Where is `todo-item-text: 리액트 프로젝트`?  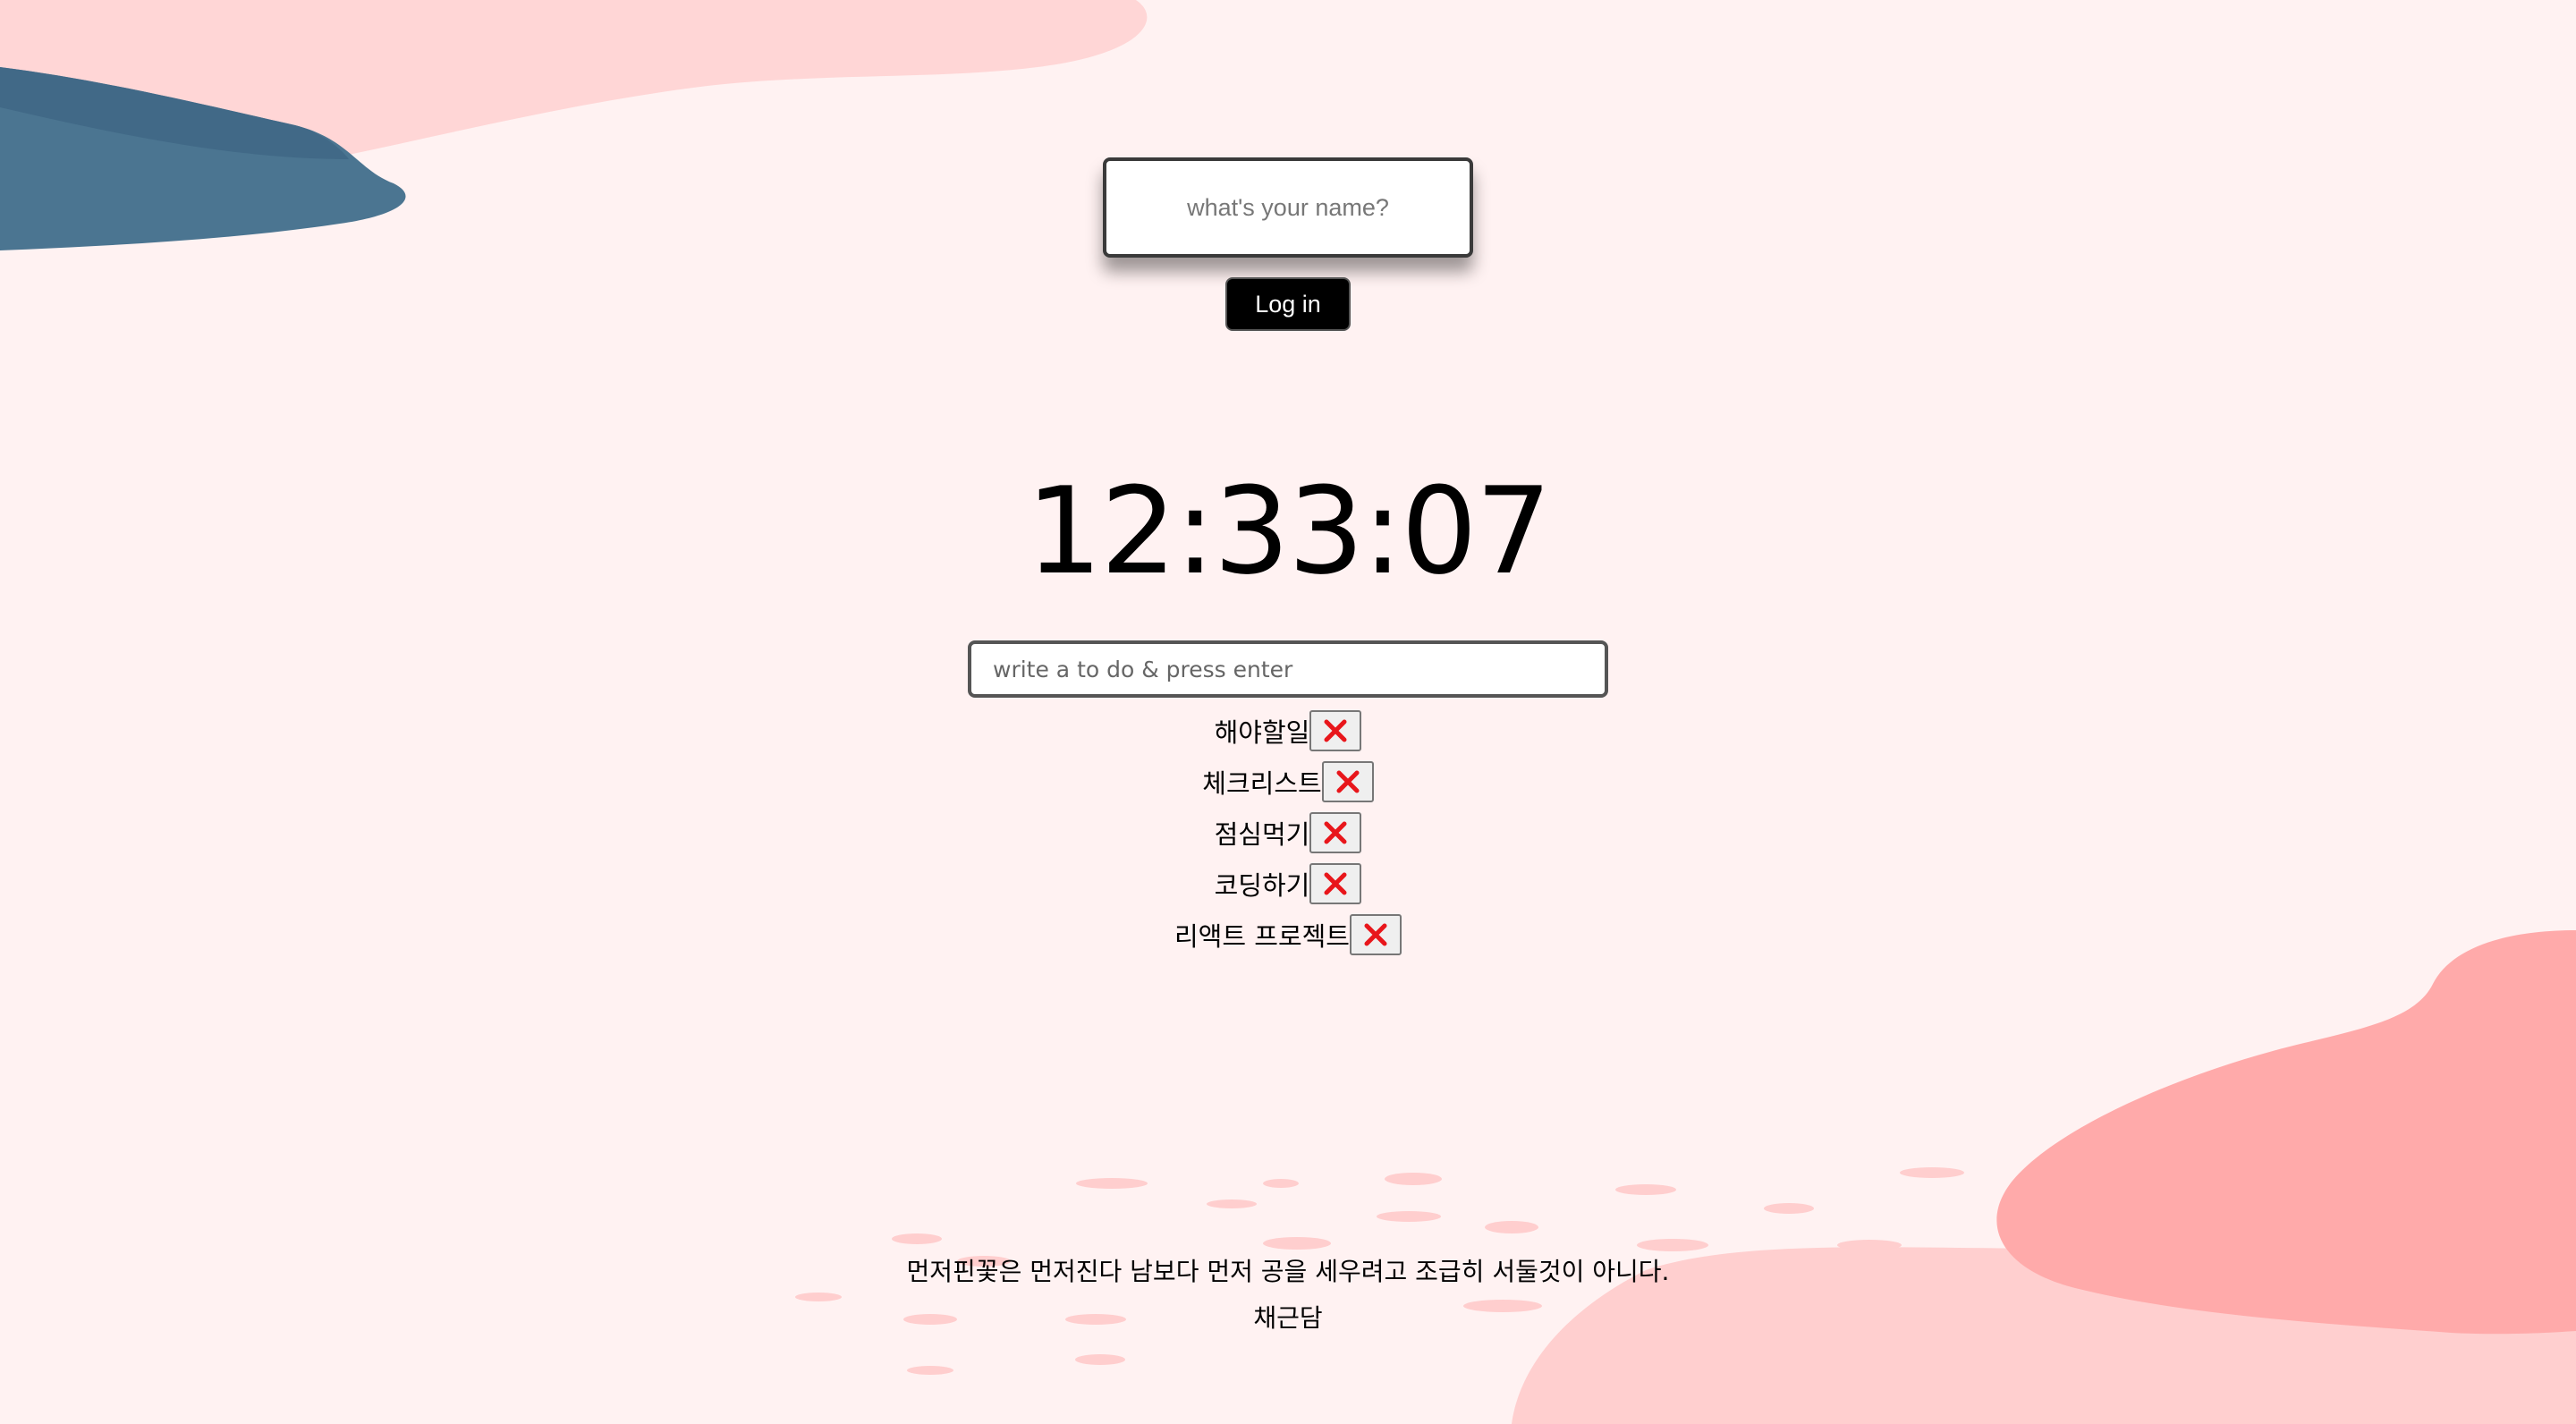
todo-item-text: 리액트 프로젝트 is located at coordinates (1262, 936).